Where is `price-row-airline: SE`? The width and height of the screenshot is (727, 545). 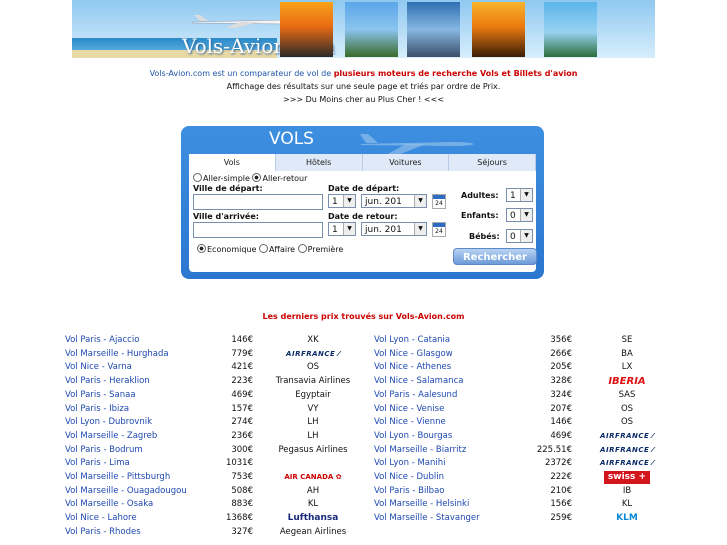
price-row-airline: SE is located at coordinates (627, 340).